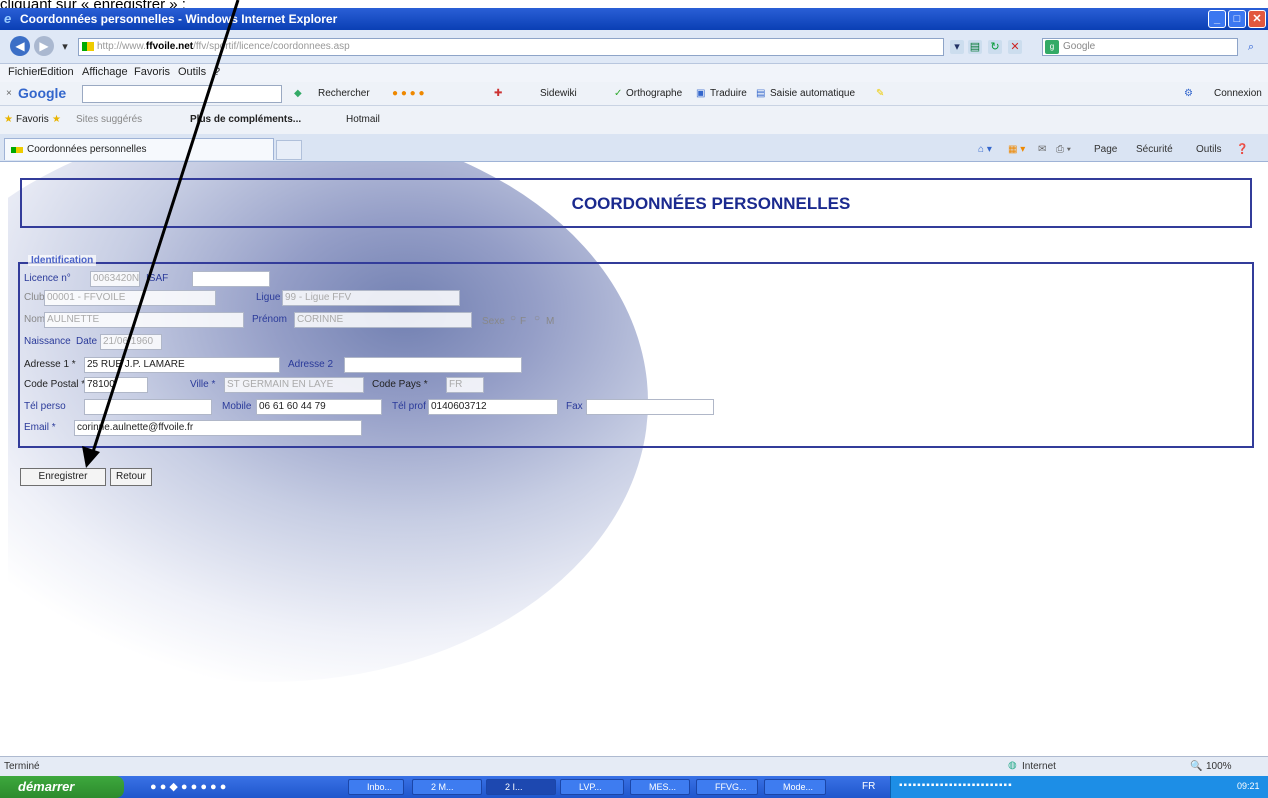 The image size is (1268, 798). Describe the element at coordinates (868, 786) in the screenshot. I see `language-indicator: FR` at that location.